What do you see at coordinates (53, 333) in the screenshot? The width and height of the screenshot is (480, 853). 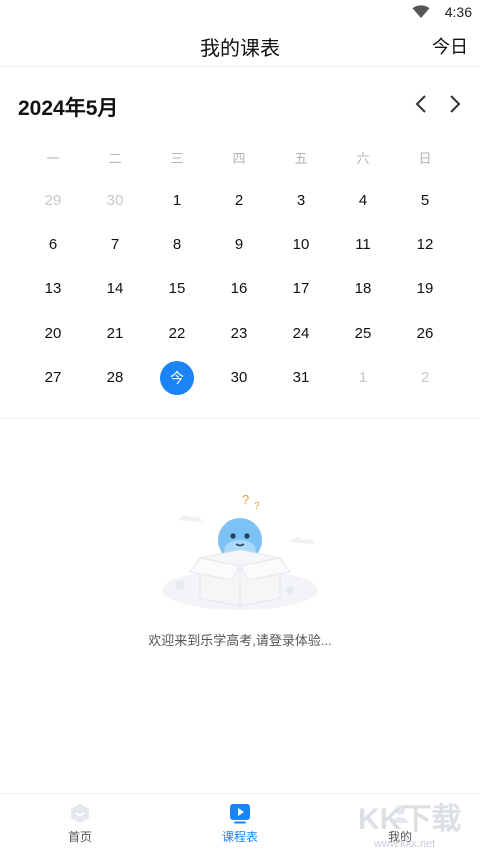 I see `calendar-day: 20` at bounding box center [53, 333].